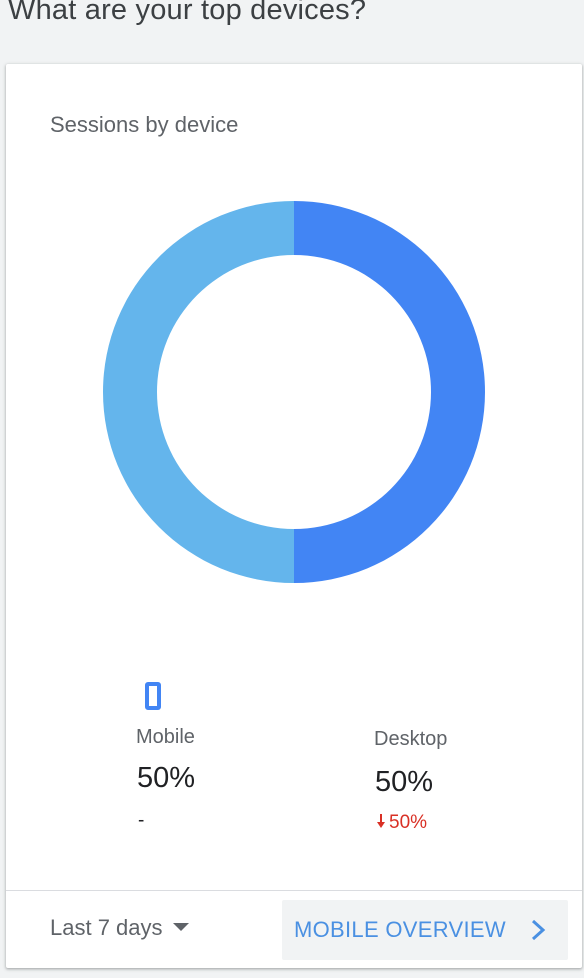 The image size is (584, 978). What do you see at coordinates (411, 739) in the screenshot?
I see `desktop-label: Desktop` at bounding box center [411, 739].